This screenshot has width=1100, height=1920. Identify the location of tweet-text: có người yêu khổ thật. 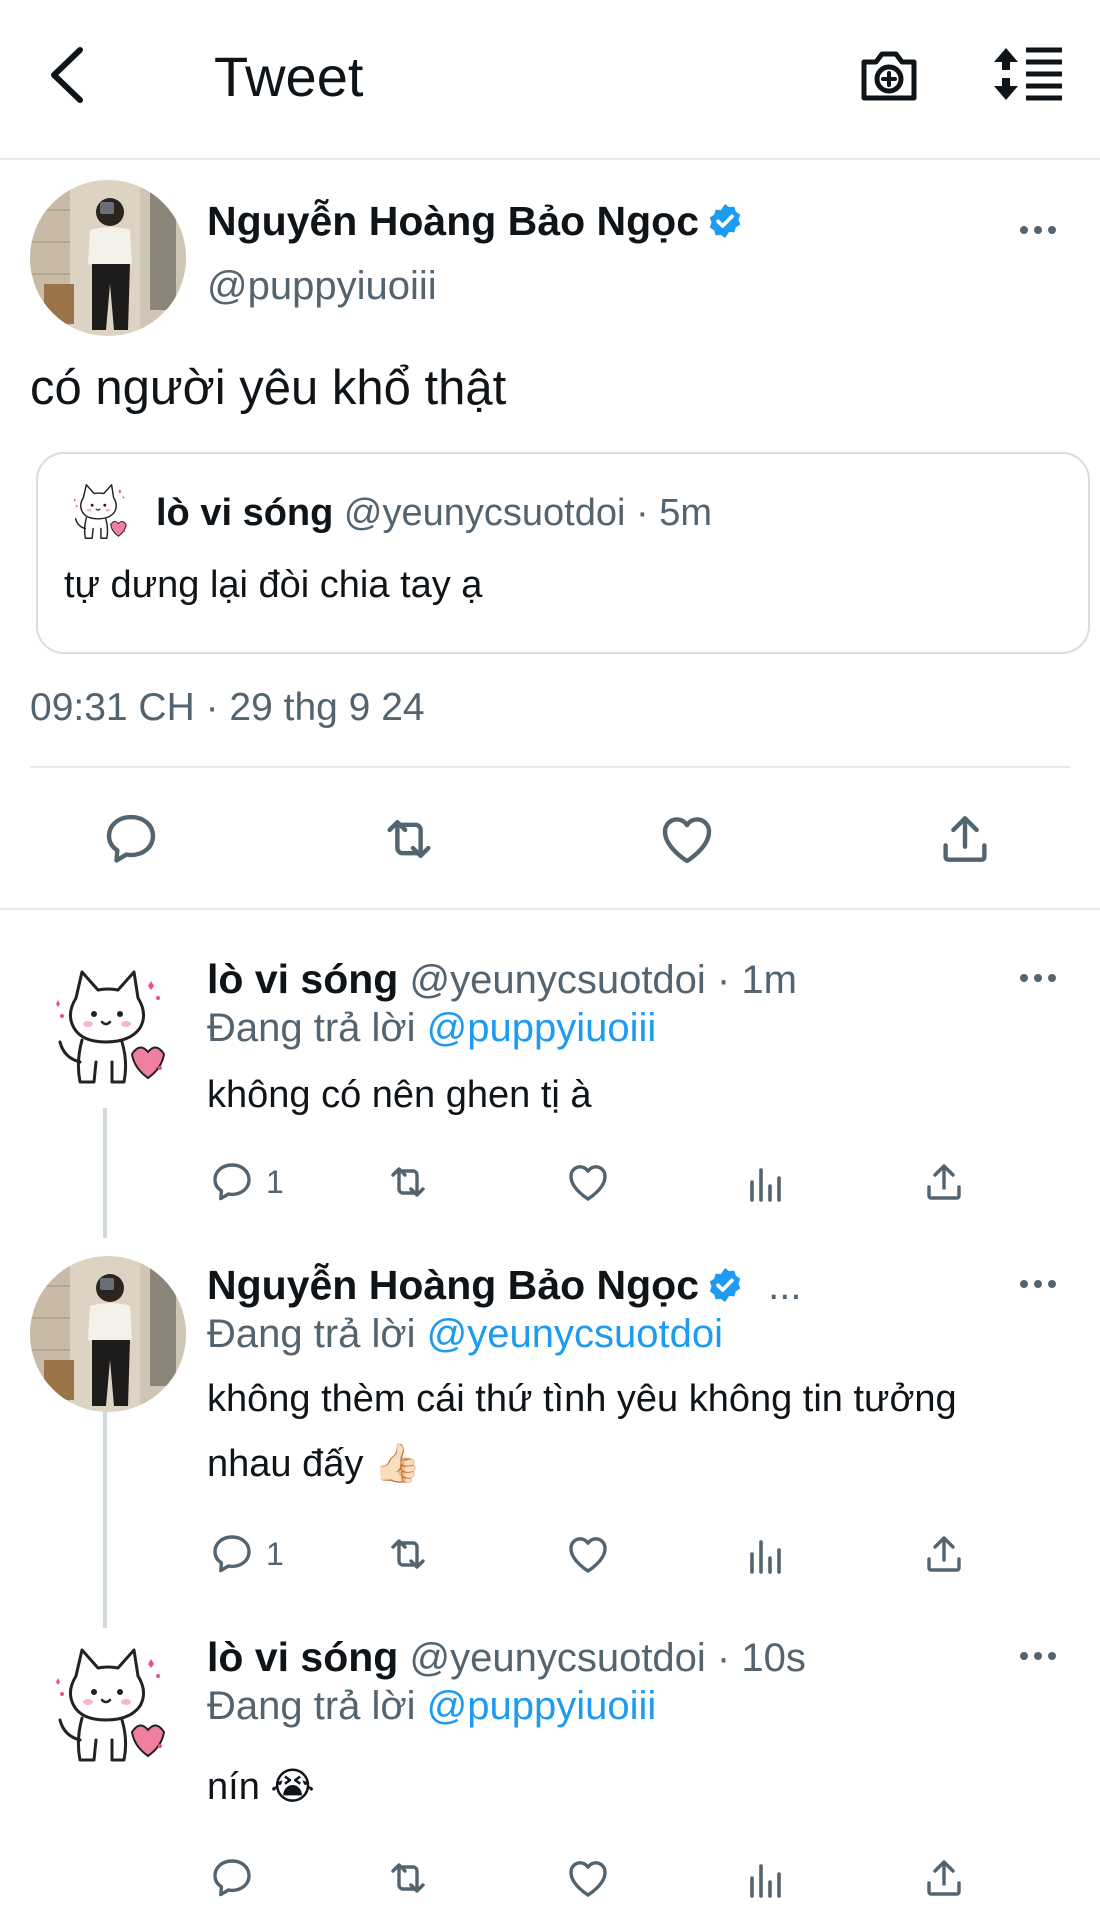
(268, 388).